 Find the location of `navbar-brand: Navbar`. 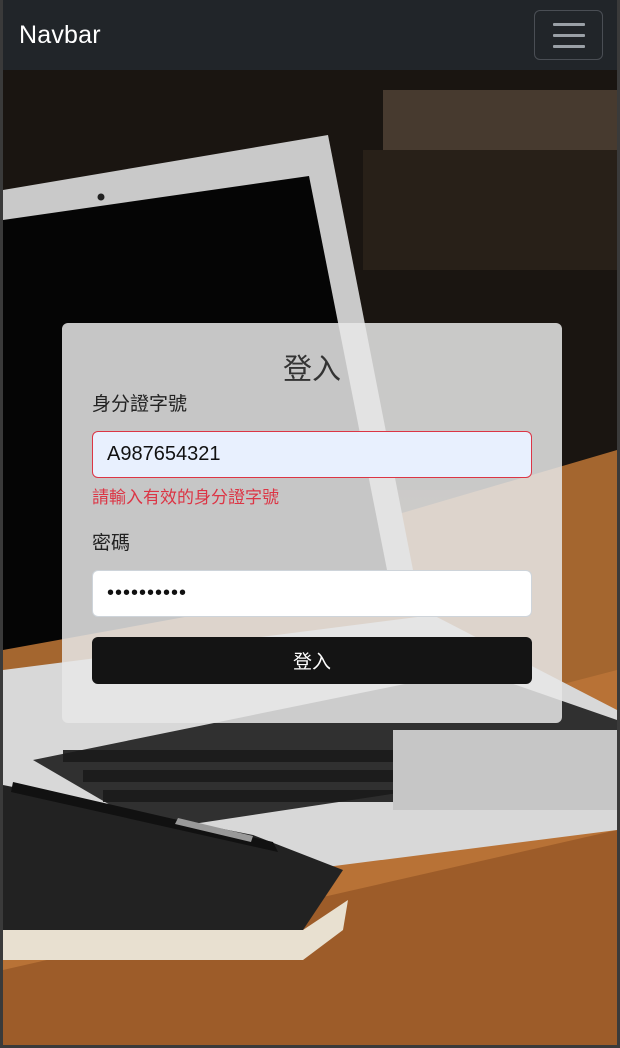

navbar-brand: Navbar is located at coordinates (60, 35).